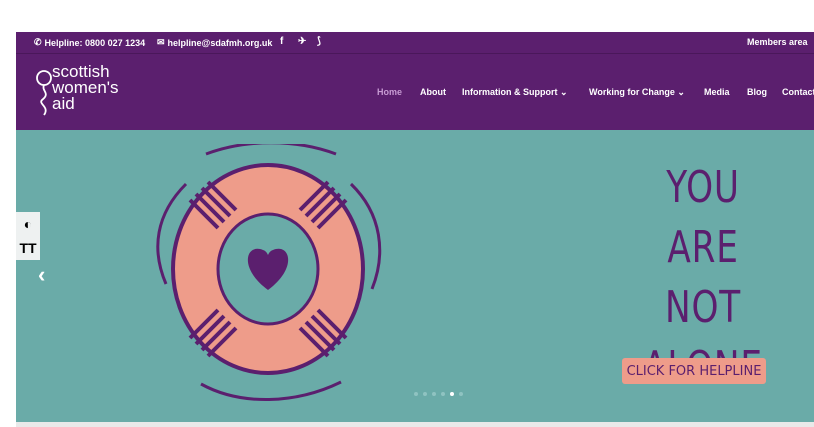  I want to click on menu-about: About, so click(433, 92).